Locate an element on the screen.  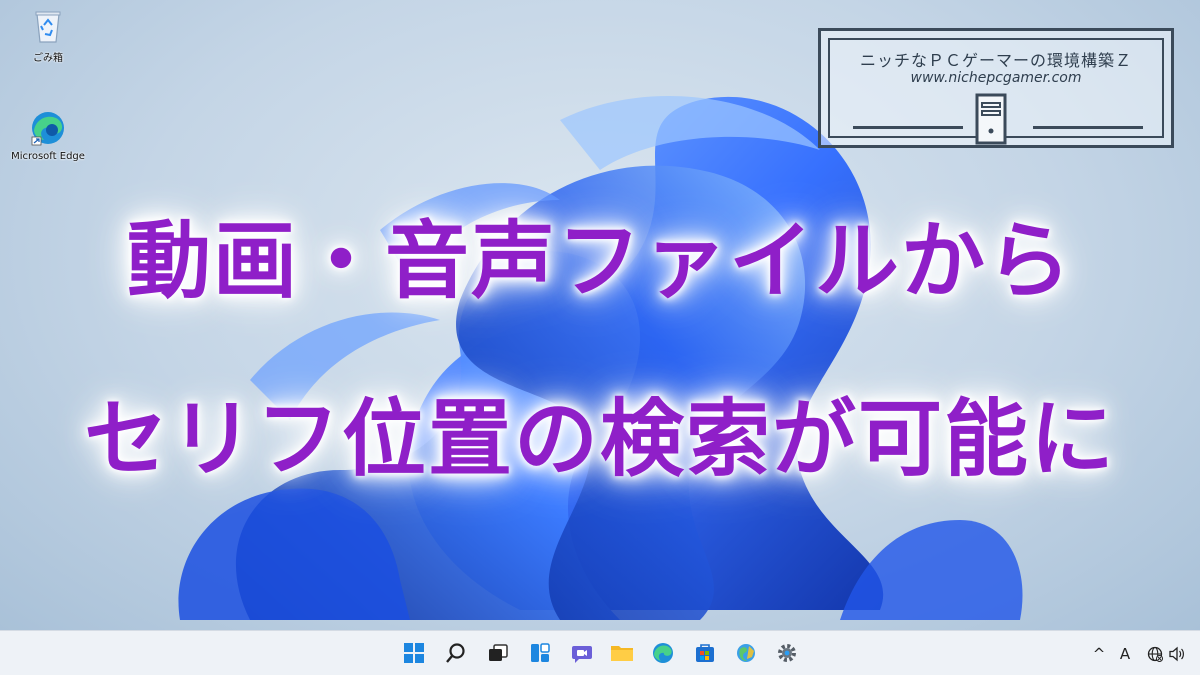
search-icon is located at coordinates (455, 653).